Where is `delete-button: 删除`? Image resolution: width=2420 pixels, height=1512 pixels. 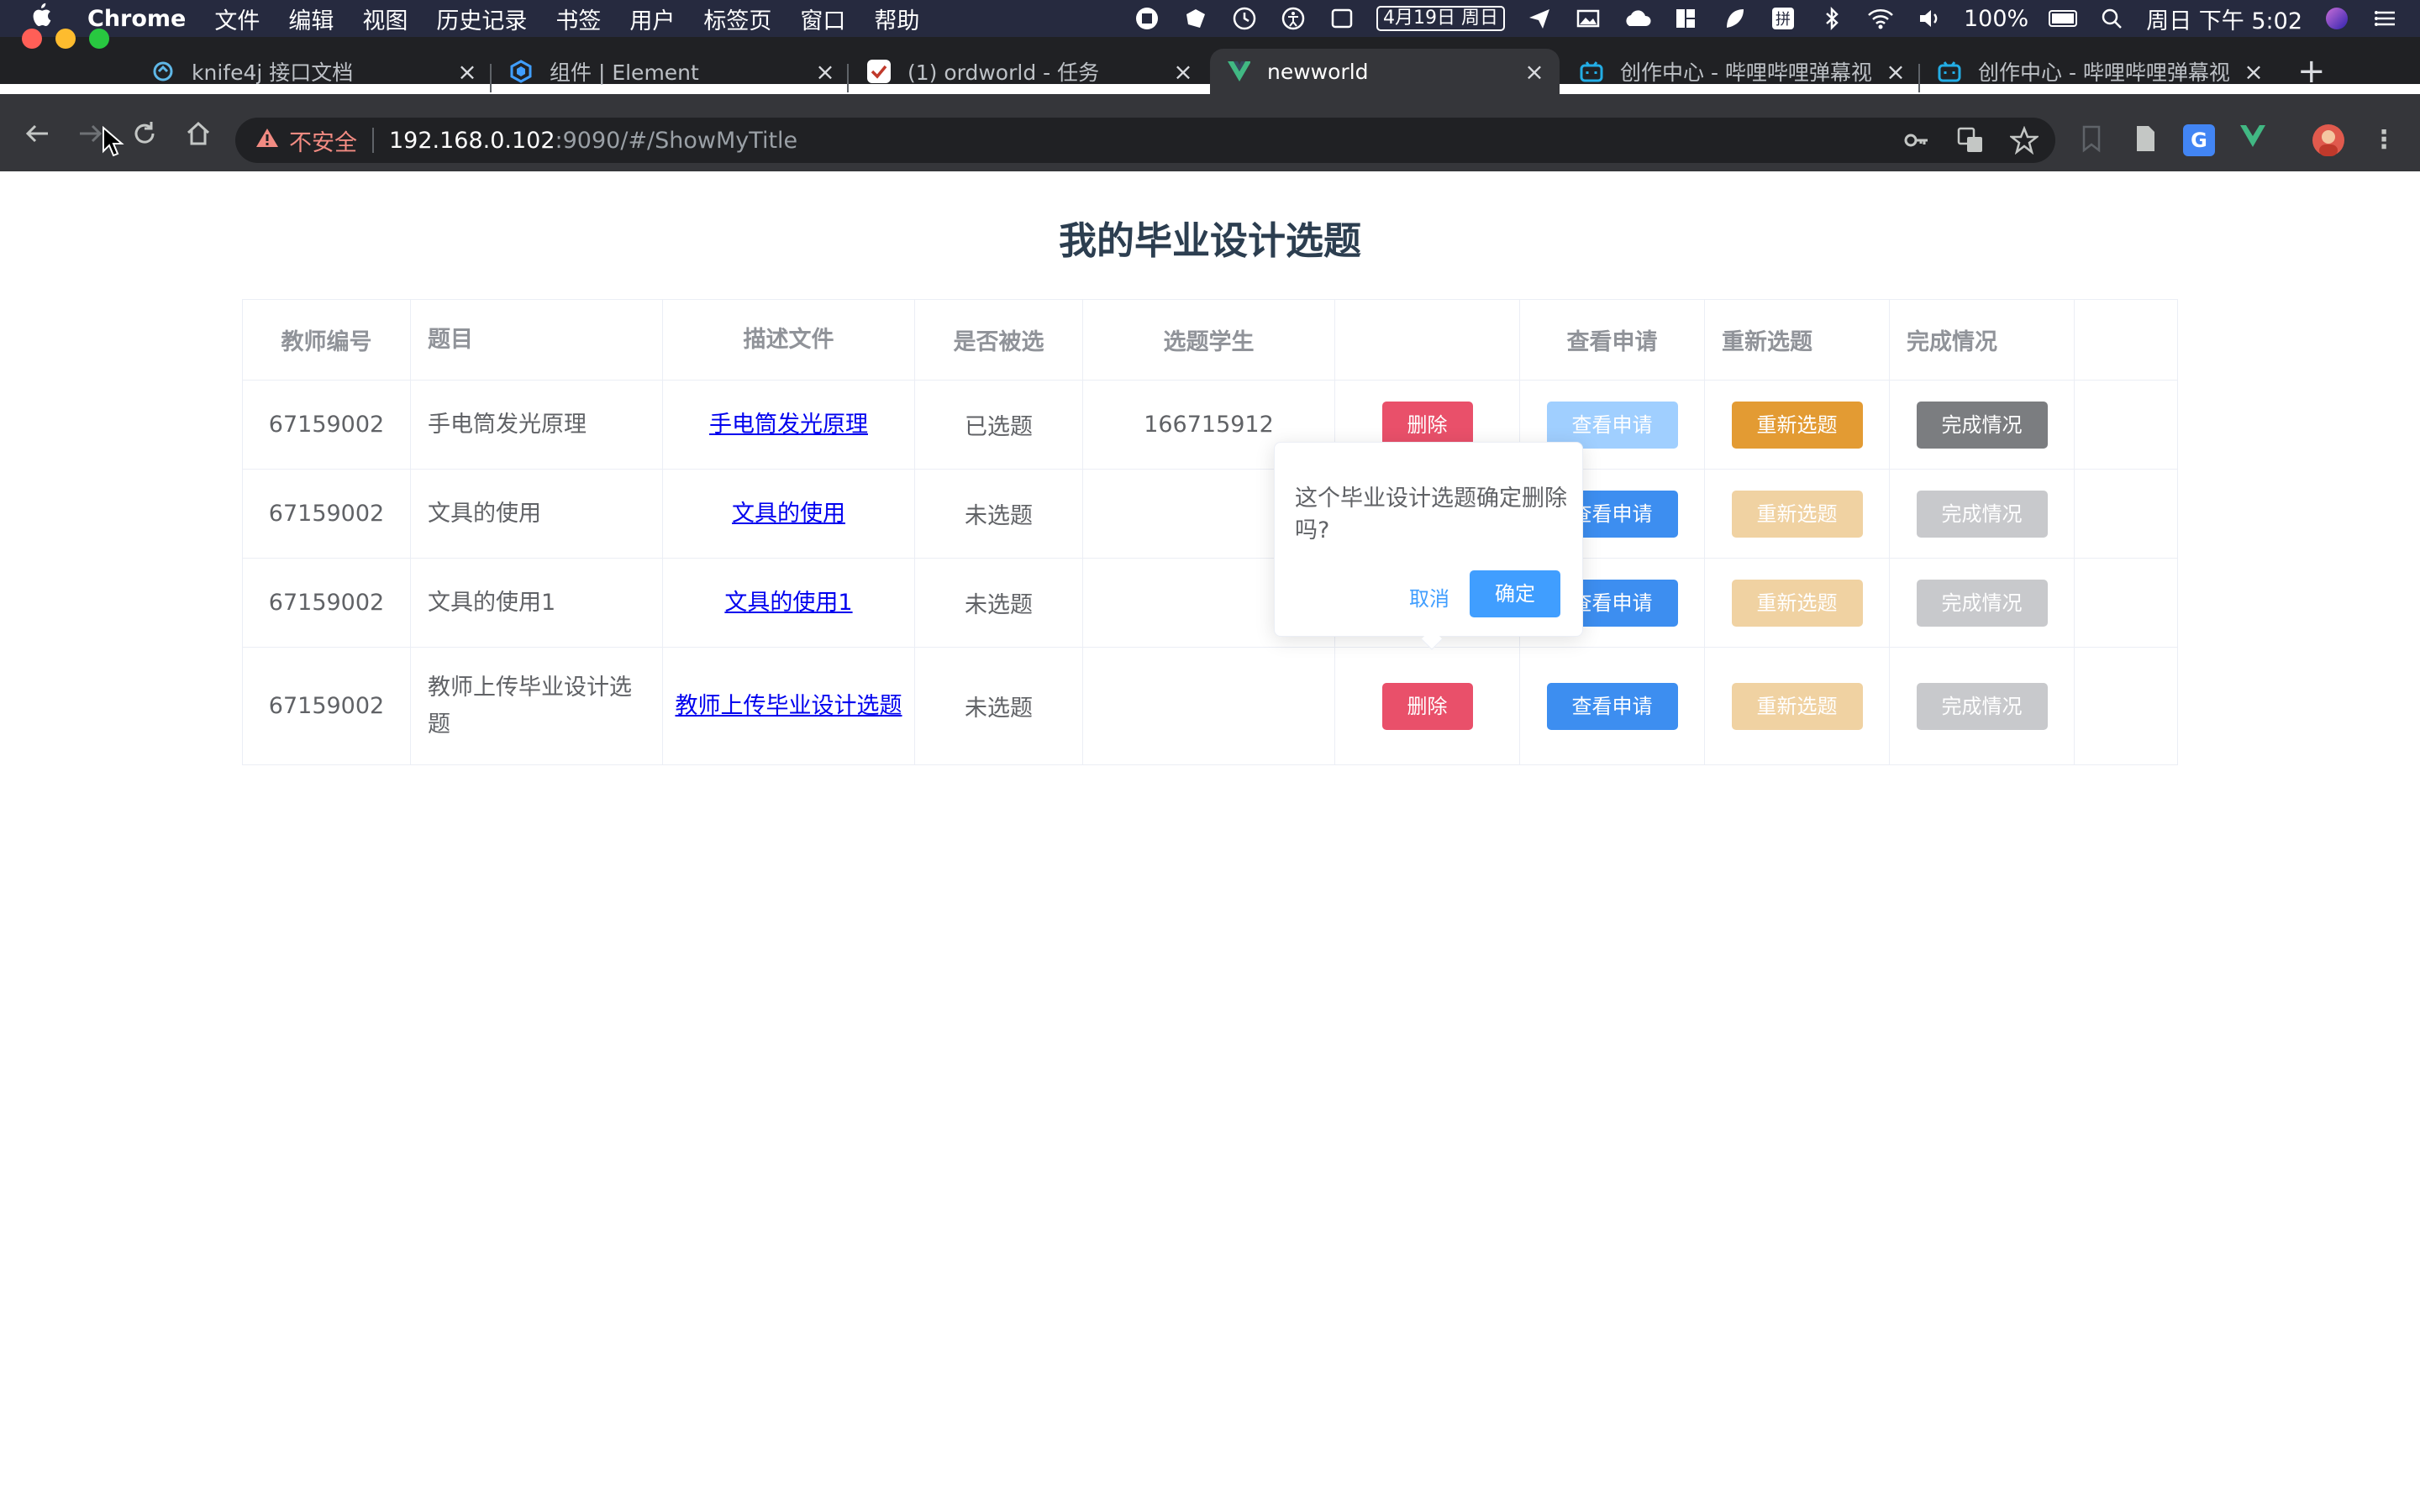 delete-button: 删除 is located at coordinates (1427, 706).